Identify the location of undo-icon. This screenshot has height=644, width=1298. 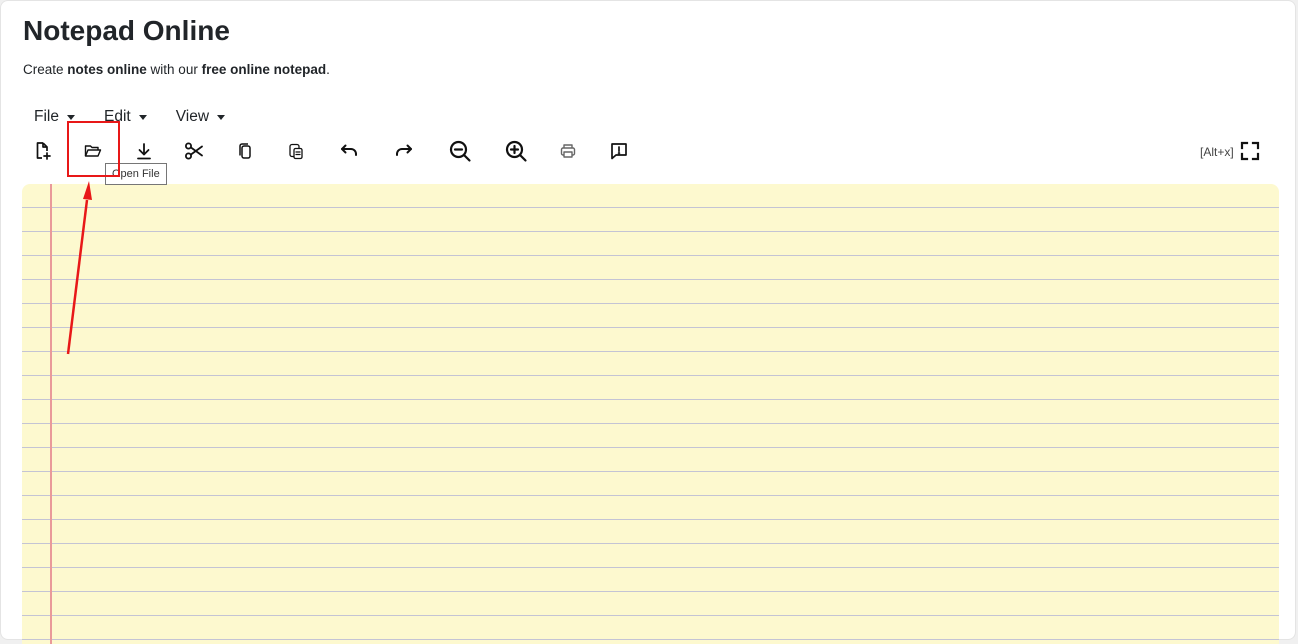
(349, 150).